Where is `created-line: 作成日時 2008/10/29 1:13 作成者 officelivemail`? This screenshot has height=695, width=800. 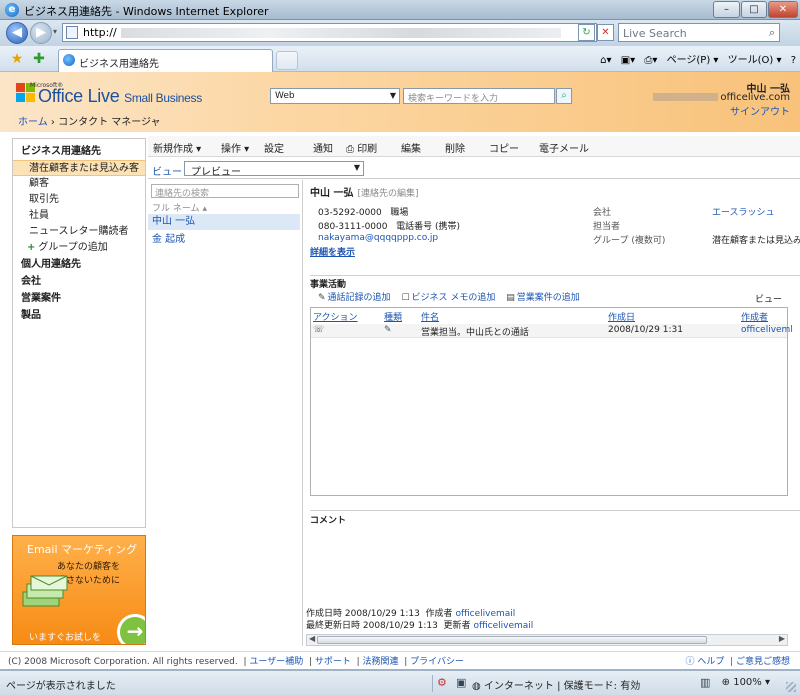 created-line: 作成日時 2008/10/29 1:13 作成者 officelivemail is located at coordinates (419, 614).